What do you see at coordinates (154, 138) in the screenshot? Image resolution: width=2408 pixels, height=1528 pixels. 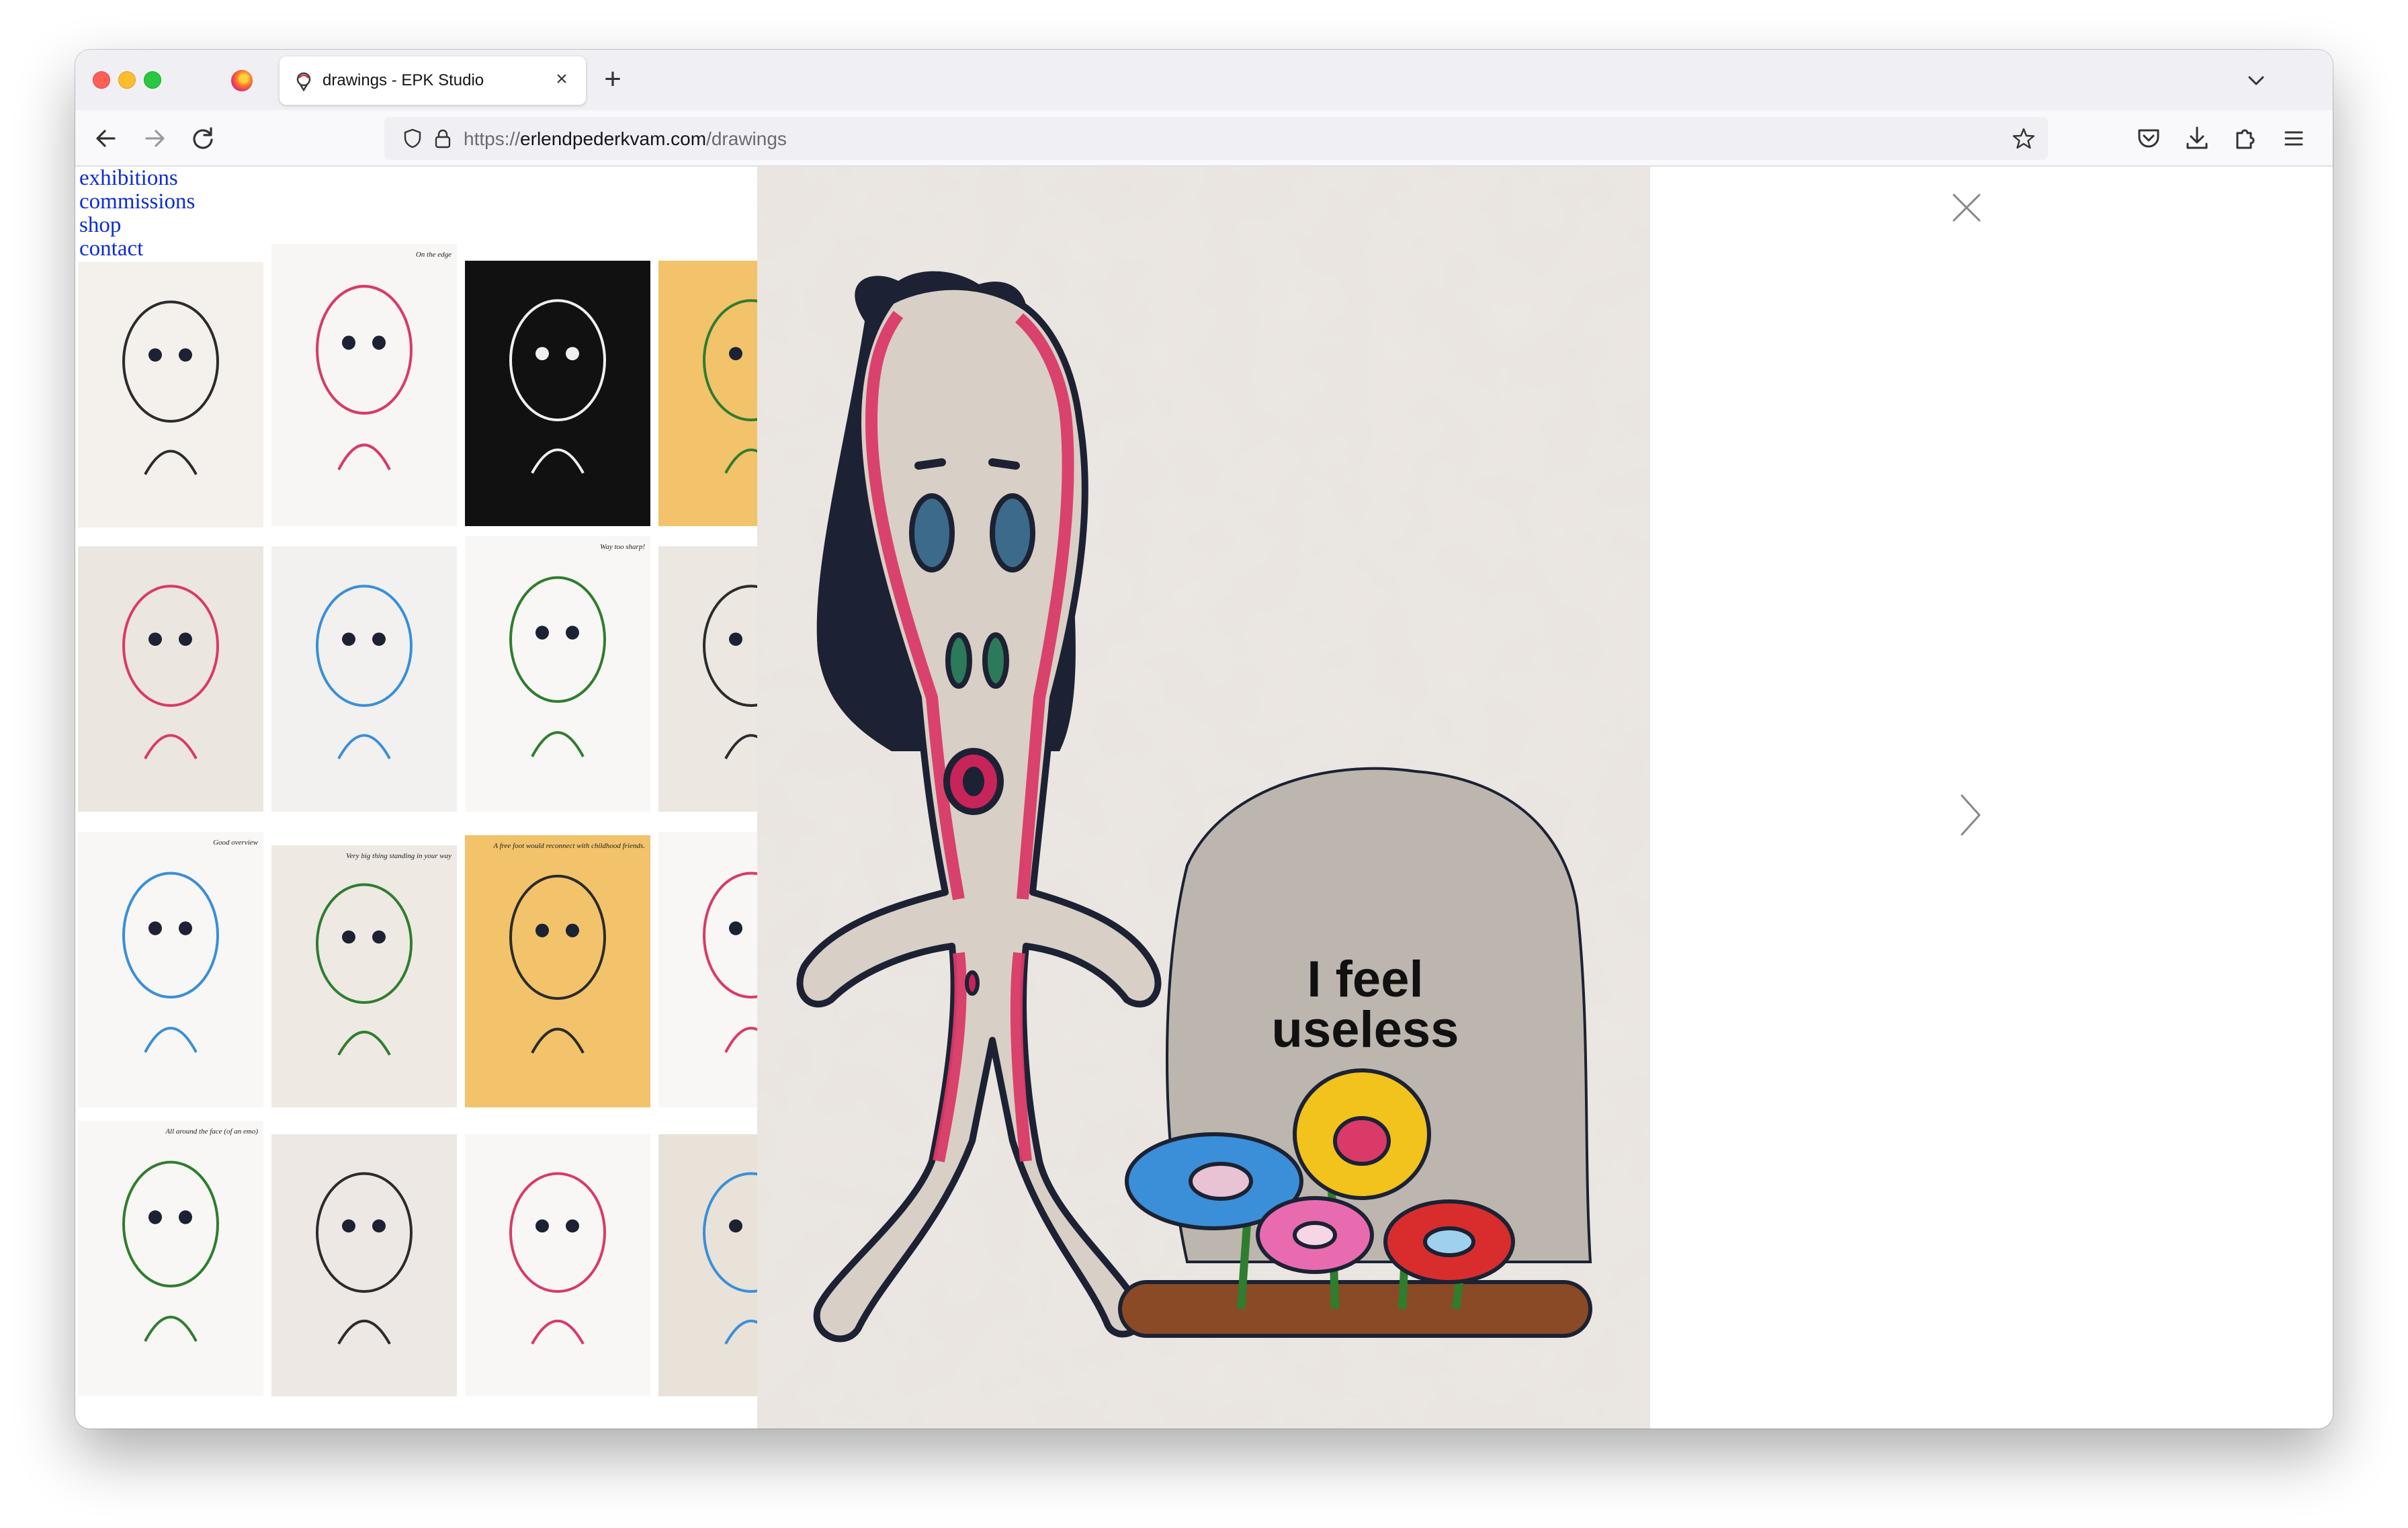 I see `forward-arrow-icon` at bounding box center [154, 138].